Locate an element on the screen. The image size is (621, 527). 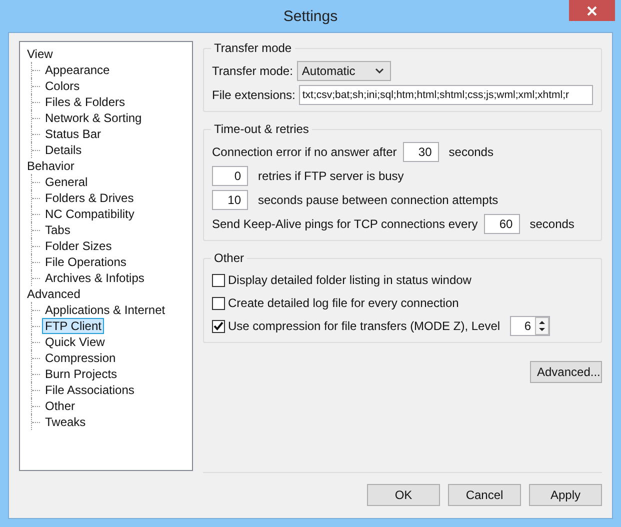
spinner-arrows-icon is located at coordinates (542, 326).